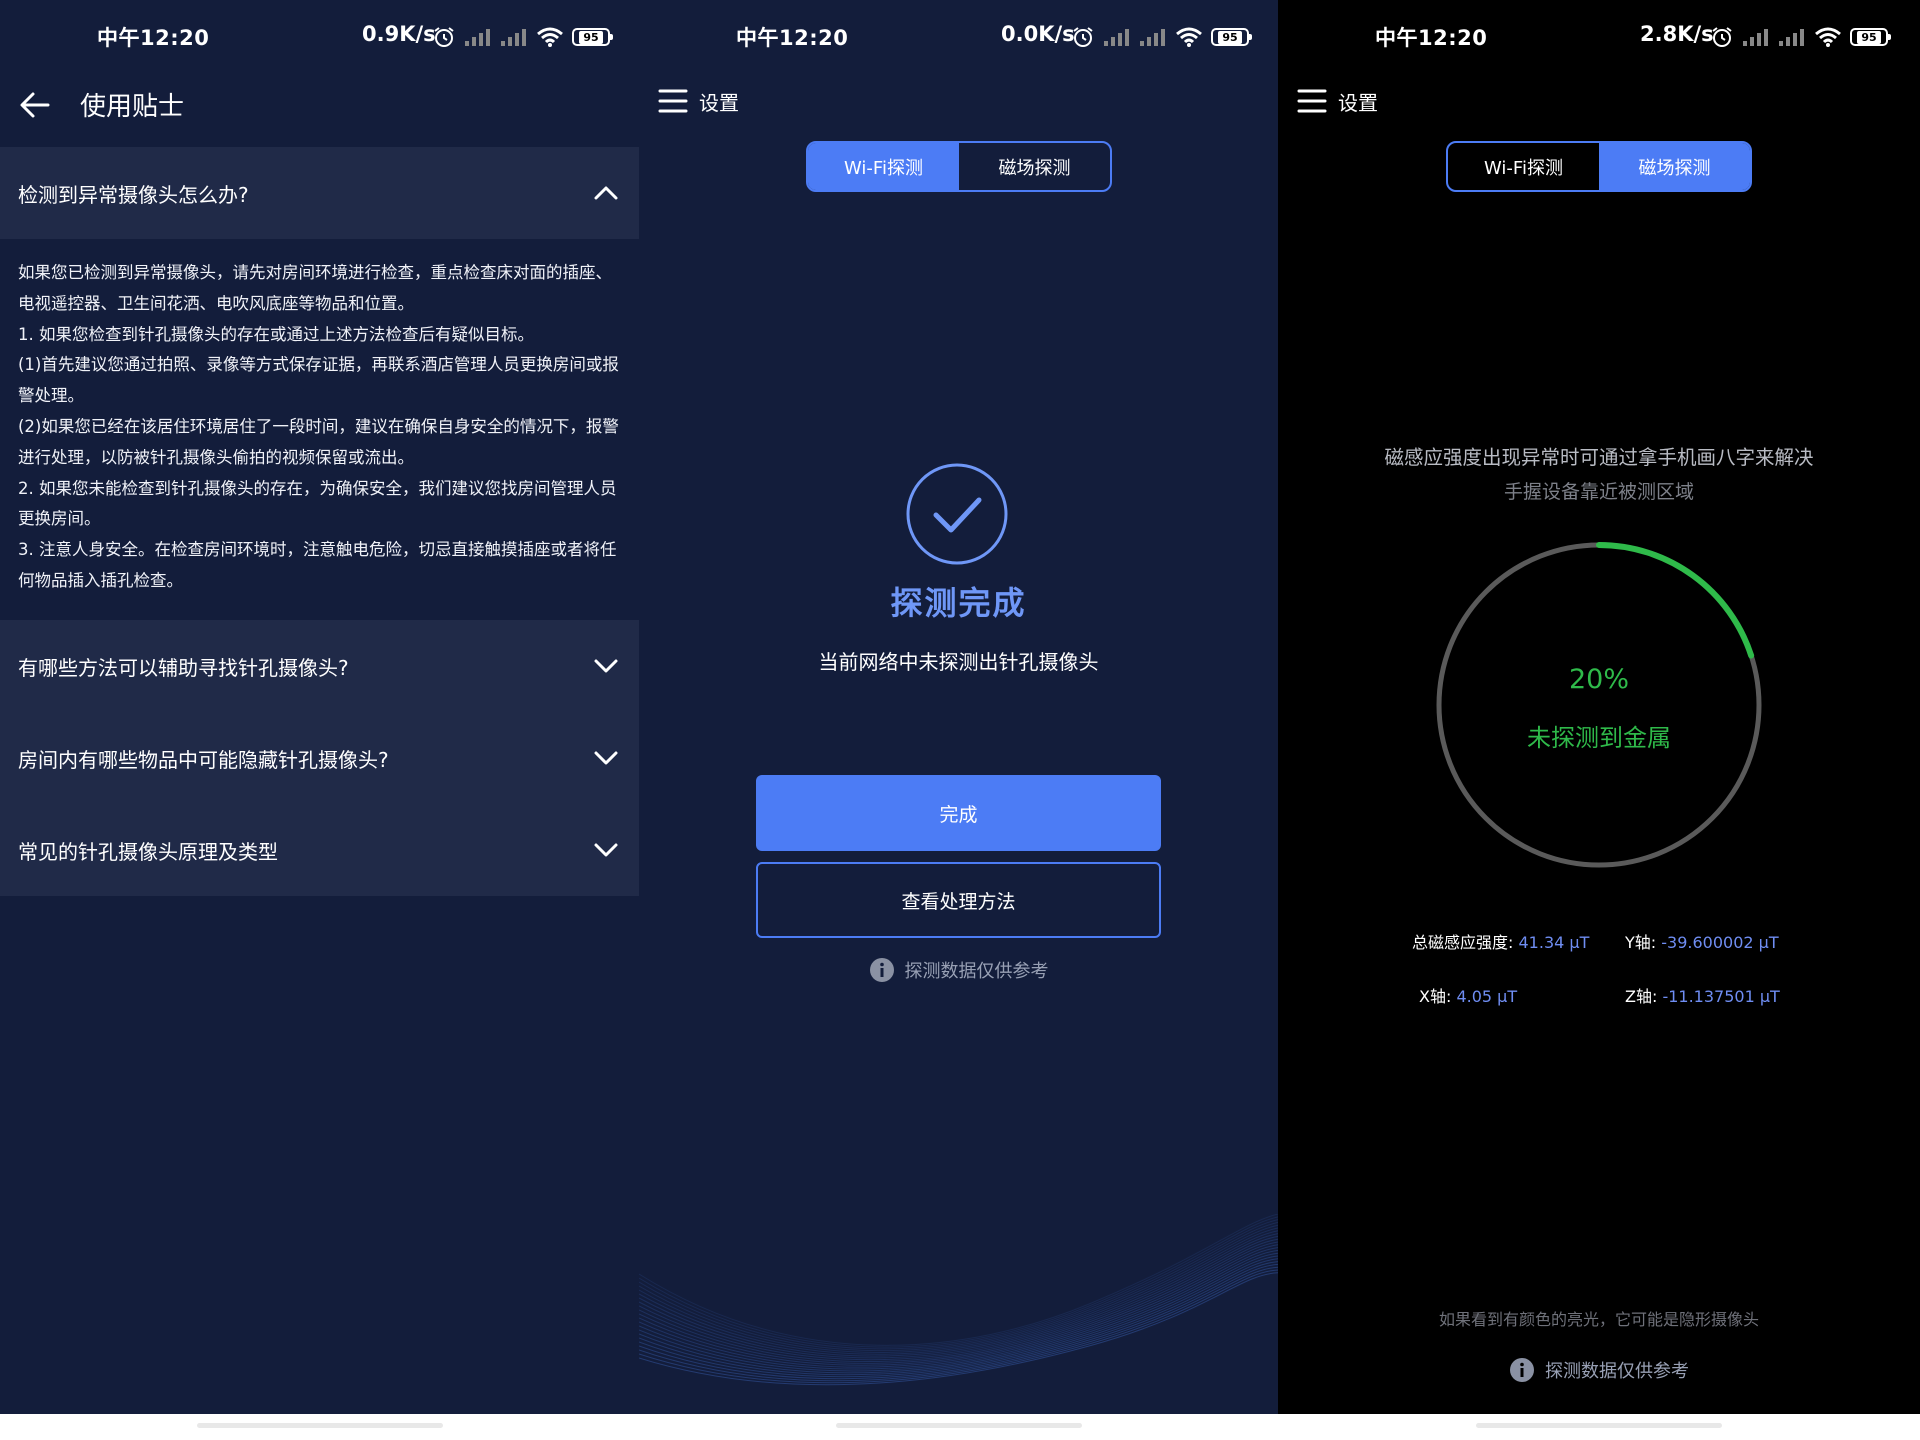  What do you see at coordinates (1598, 1319) in the screenshot?
I see `camera-light-hint: 如果看到有颜色的亮光，它可能是隐形摄像头` at bounding box center [1598, 1319].